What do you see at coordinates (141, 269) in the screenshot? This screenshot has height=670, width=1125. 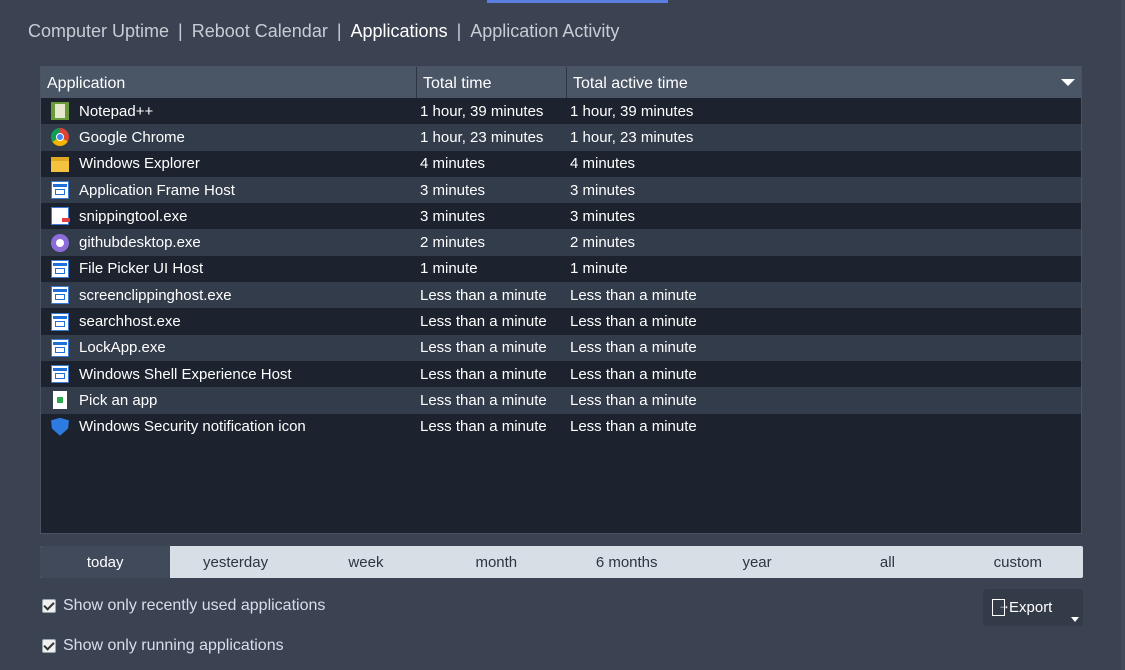 I see `app-name: File Picker UI Host` at bounding box center [141, 269].